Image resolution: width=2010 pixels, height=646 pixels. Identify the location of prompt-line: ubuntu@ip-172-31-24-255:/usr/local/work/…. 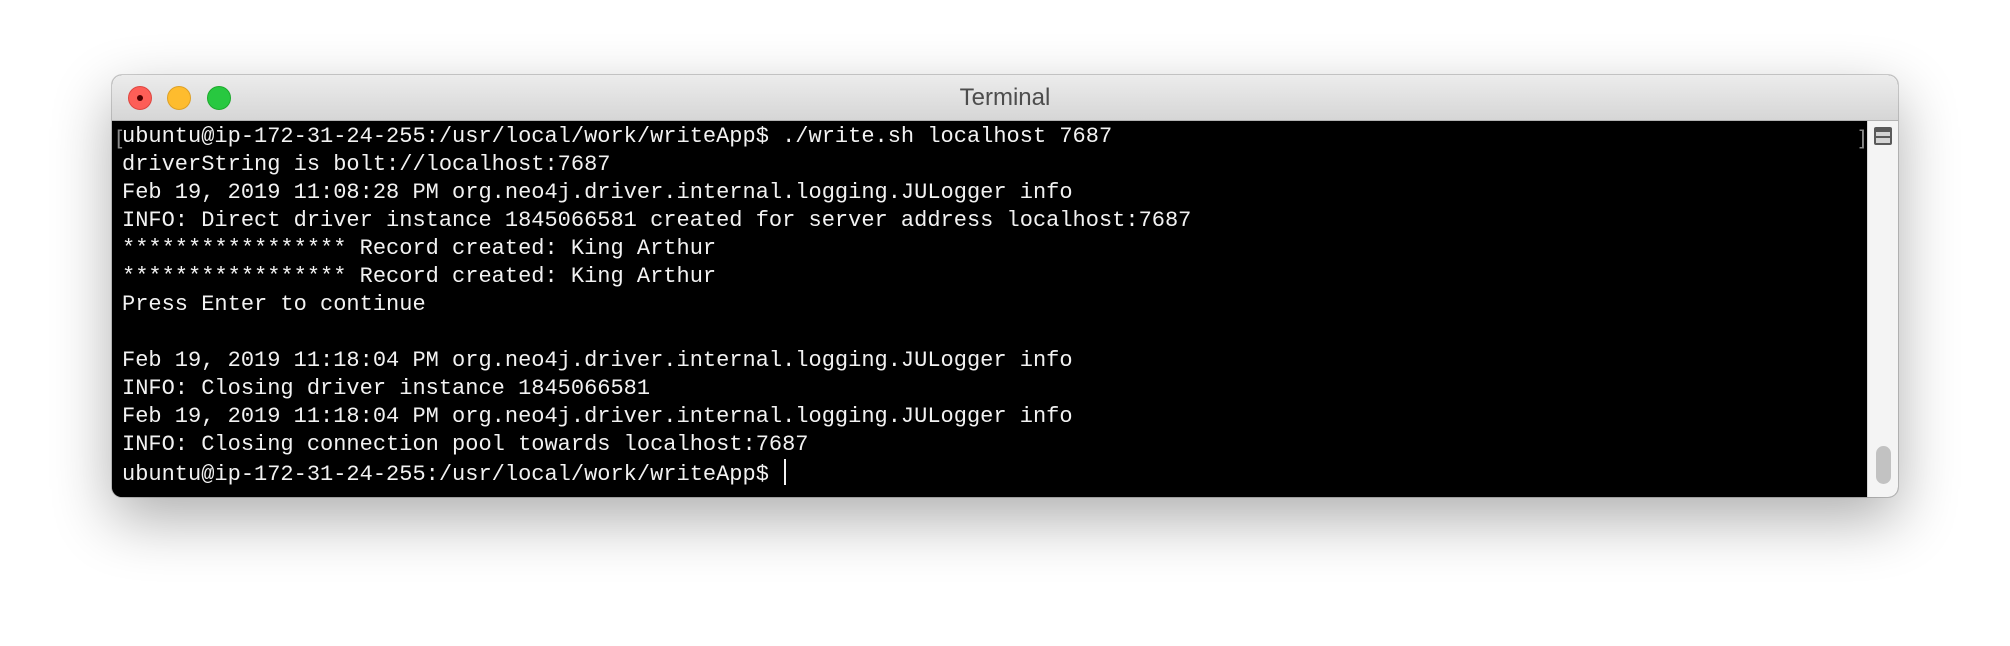
(656, 473).